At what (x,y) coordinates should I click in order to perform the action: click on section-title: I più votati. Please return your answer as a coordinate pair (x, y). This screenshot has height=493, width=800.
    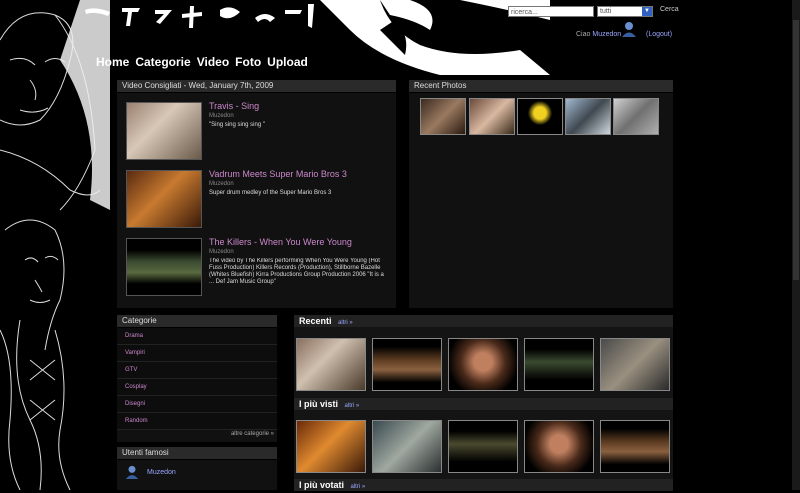
    Looking at the image, I should click on (321, 485).